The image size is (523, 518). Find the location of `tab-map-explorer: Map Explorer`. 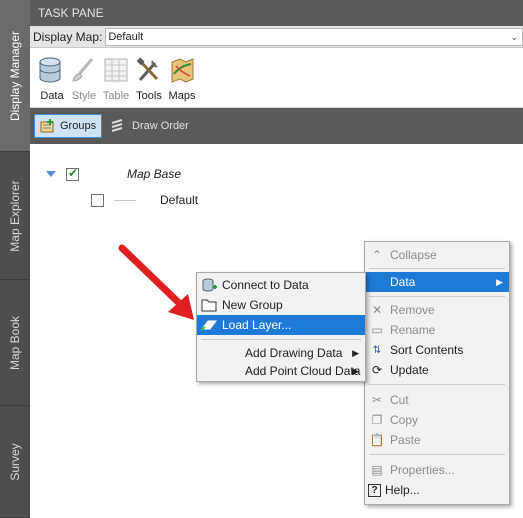

tab-map-explorer: Map Explorer is located at coordinates (15, 216).